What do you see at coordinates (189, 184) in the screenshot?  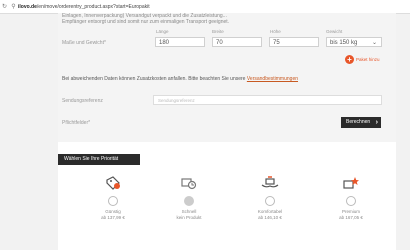 I see `truck-clock-icon` at bounding box center [189, 184].